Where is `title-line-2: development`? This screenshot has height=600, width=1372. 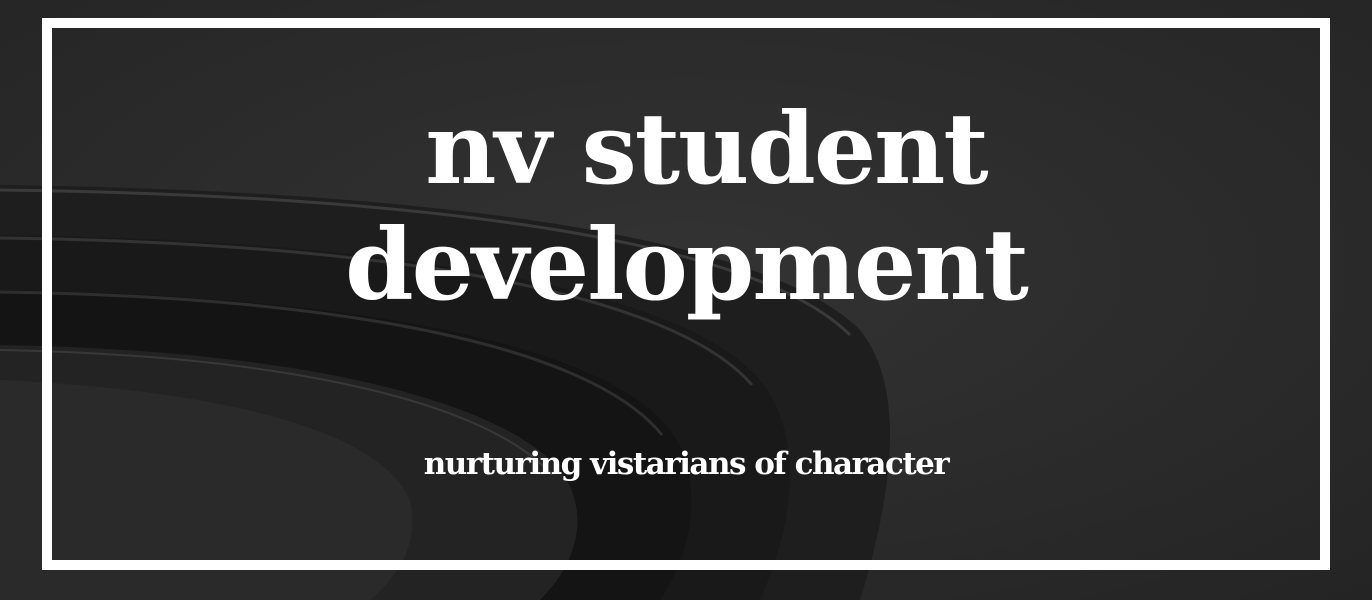
title-line-2: development is located at coordinates (687, 265).